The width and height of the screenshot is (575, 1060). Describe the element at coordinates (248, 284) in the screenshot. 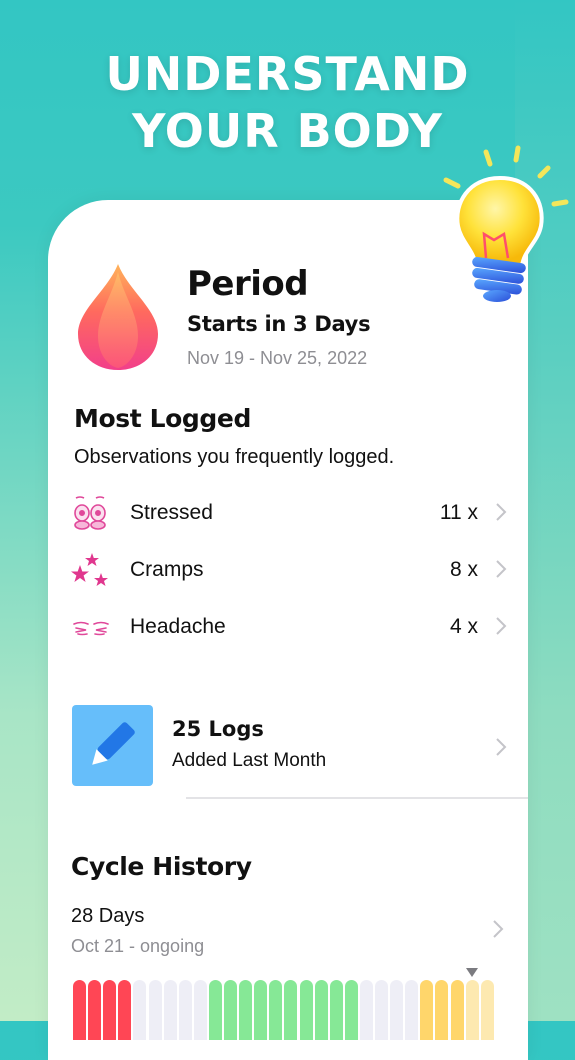

I see `period-title: Period` at that location.